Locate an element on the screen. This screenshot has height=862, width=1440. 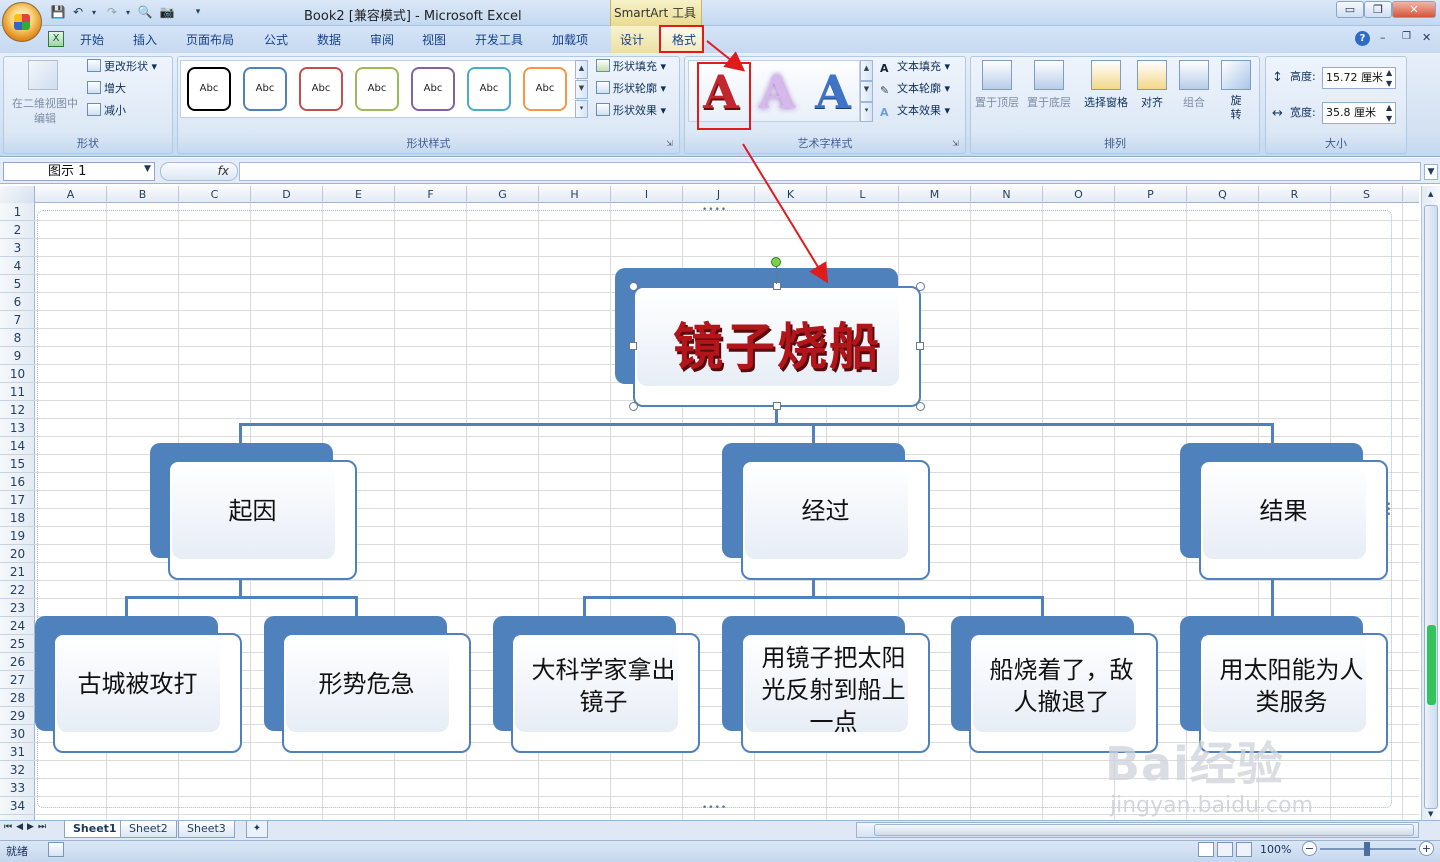
redo-dropdown-icon: ▾ is located at coordinates (128, 12).